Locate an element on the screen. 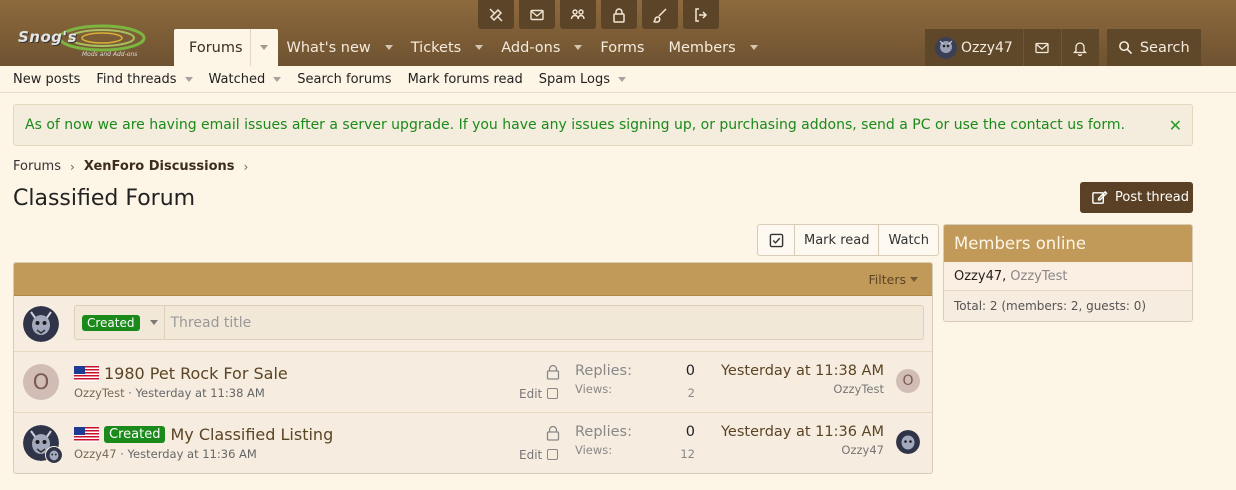  thread-author: OzzyTest is located at coordinates (99, 393).